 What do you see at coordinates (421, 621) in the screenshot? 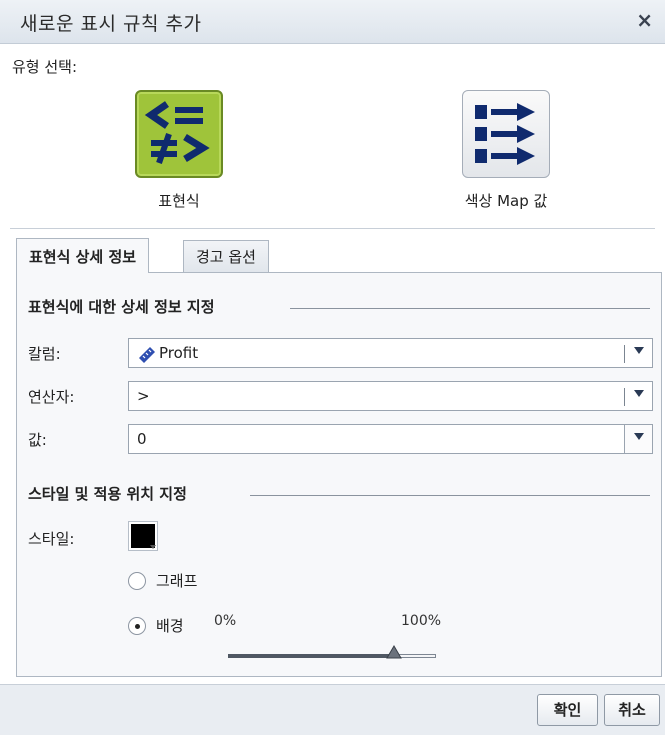
I see `slider-max-label: 100%` at bounding box center [421, 621].